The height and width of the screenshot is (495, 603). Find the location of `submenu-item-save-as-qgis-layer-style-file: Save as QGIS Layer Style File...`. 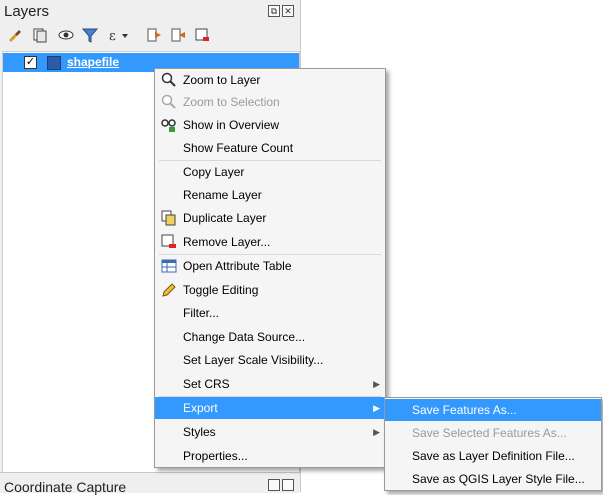

submenu-item-save-as-qgis-layer-style-file: Save as QGIS Layer Style File... is located at coordinates (493, 479).